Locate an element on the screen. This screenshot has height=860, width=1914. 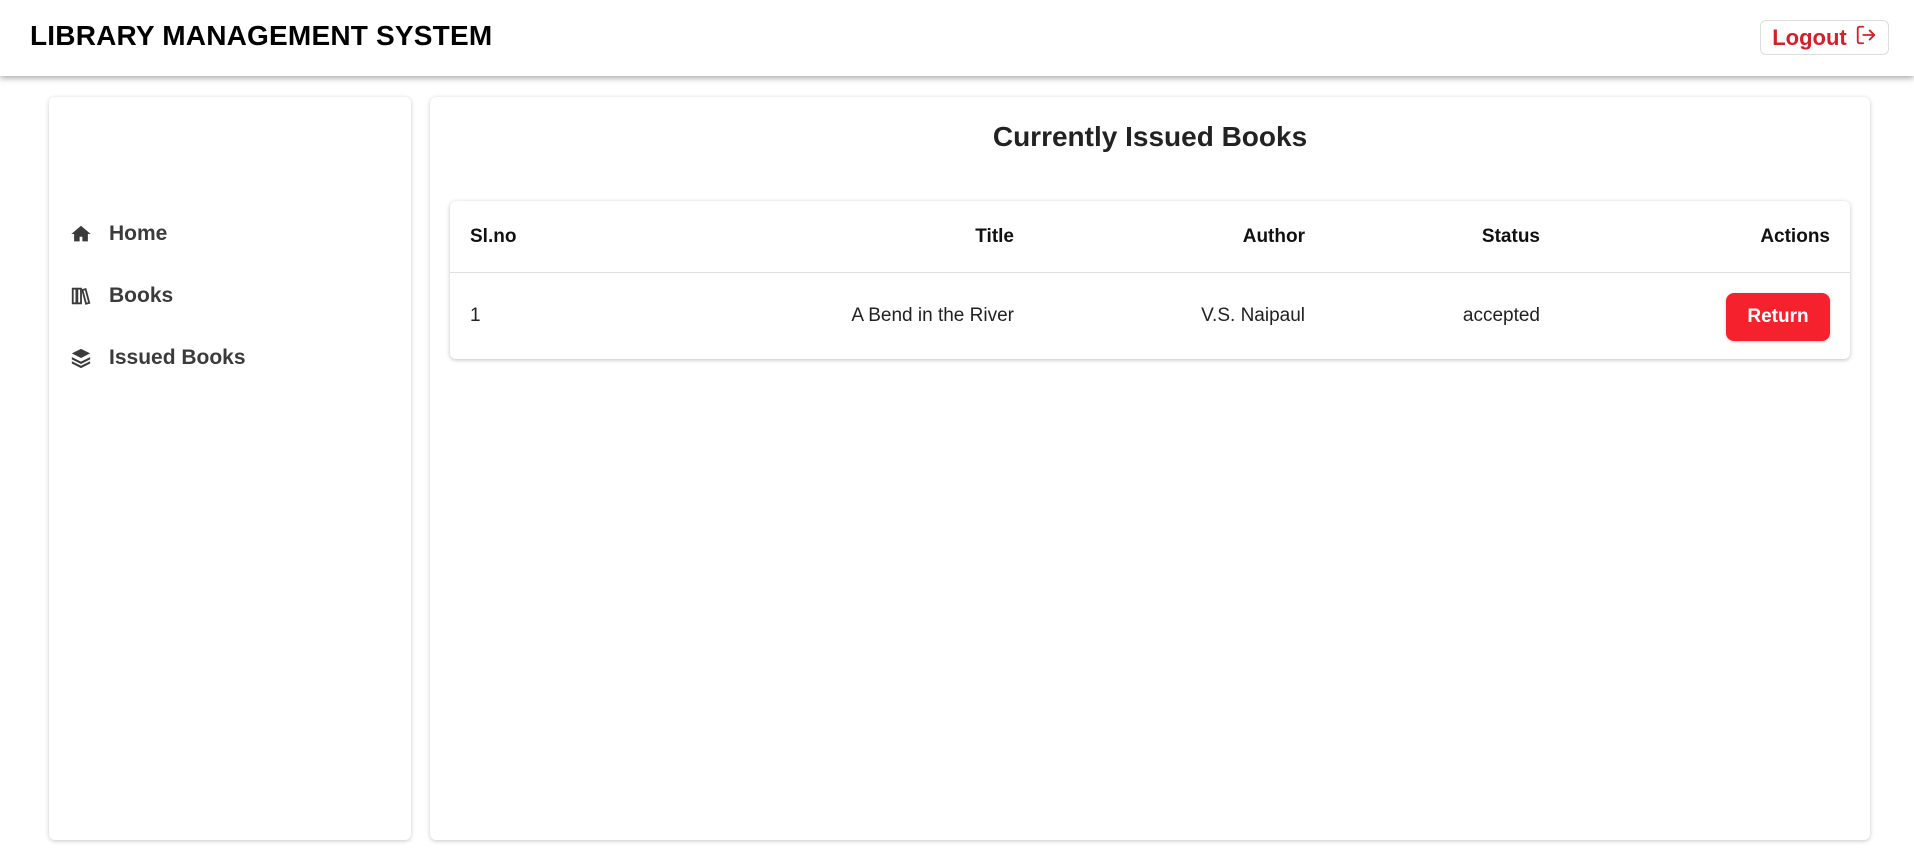
column-header-title: Title is located at coordinates (994, 236).